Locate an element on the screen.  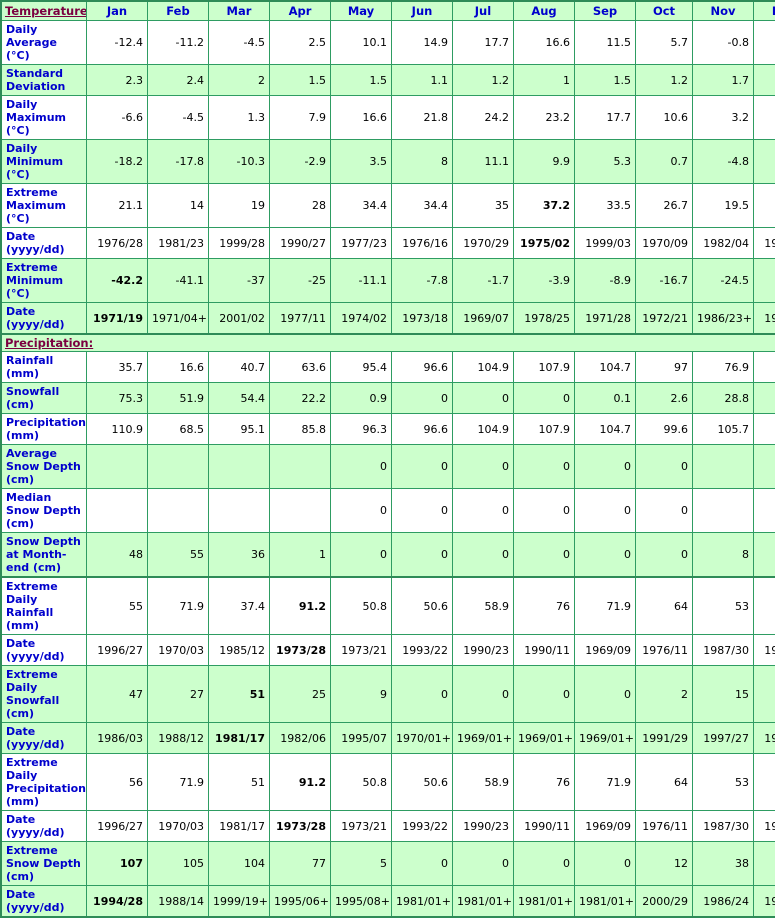
section-header-row: Precipitation: is located at coordinates (388, 343).